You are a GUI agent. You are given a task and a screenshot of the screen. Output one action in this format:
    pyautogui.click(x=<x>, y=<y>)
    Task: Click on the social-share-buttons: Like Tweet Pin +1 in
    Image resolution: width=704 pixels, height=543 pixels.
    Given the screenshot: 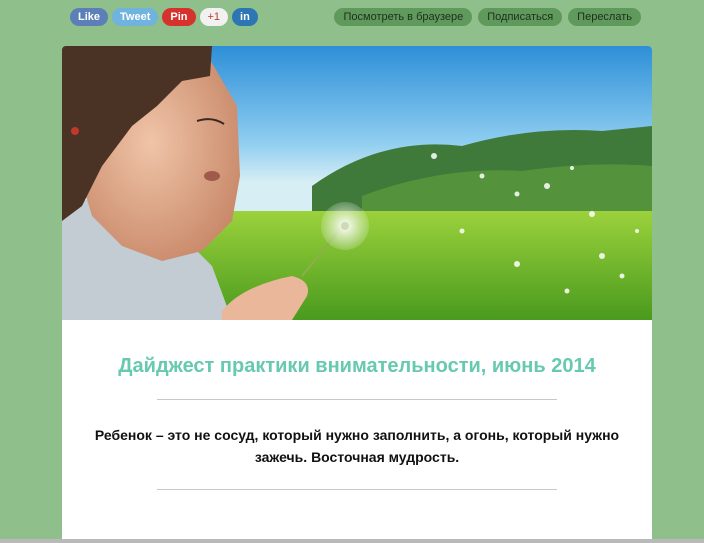 What is the action you would take?
    pyautogui.click(x=164, y=17)
    